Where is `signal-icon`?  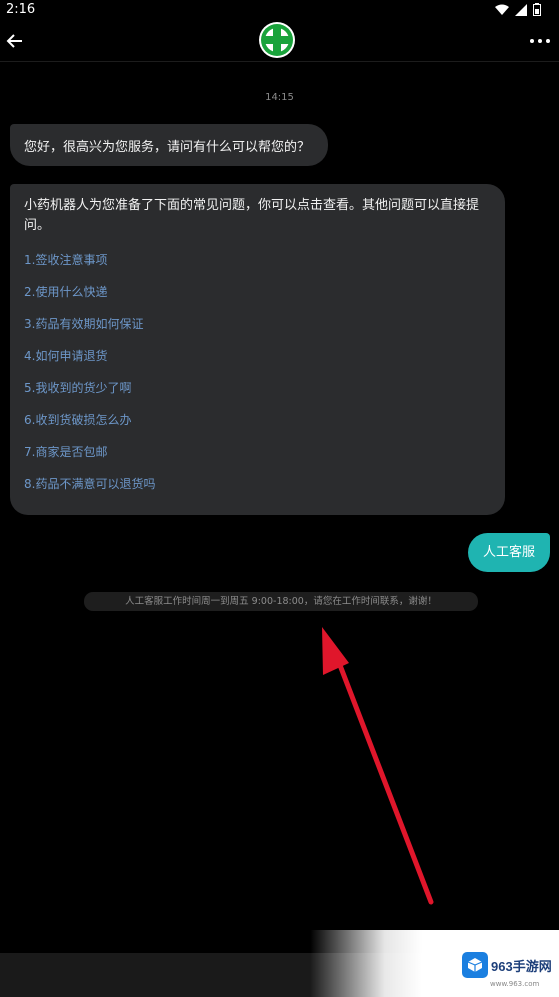
signal-icon is located at coordinates (521, 9).